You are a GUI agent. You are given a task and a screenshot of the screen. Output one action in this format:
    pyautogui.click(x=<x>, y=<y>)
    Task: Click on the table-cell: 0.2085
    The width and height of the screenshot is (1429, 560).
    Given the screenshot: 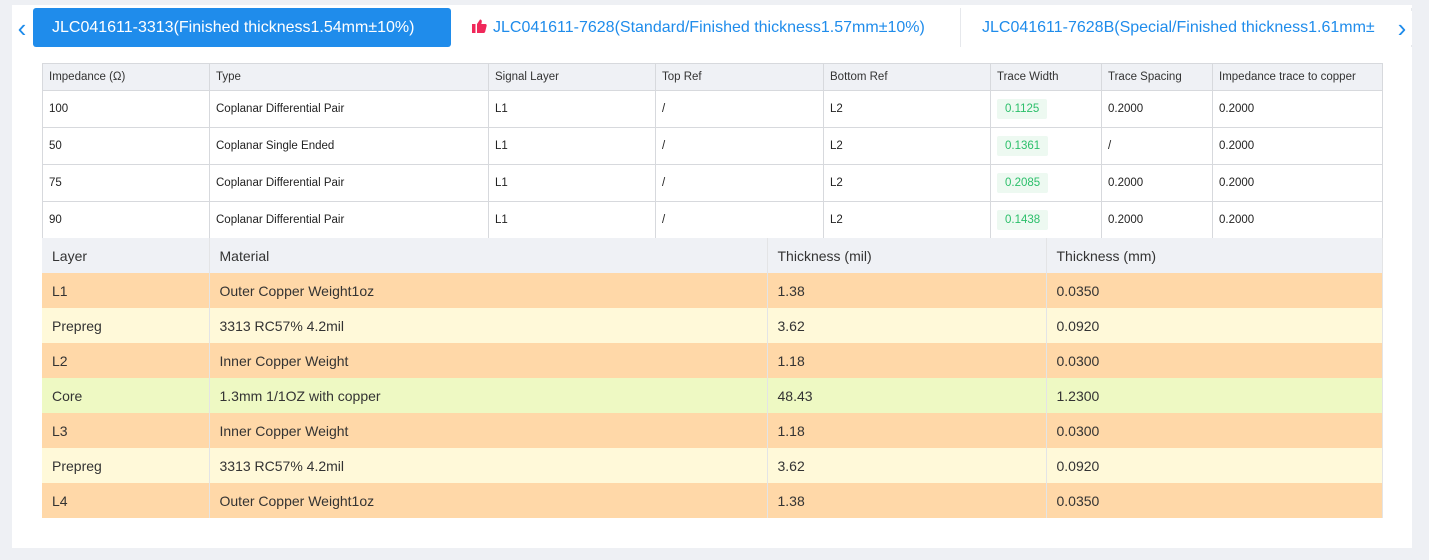 What is the action you would take?
    pyautogui.click(x=1046, y=183)
    